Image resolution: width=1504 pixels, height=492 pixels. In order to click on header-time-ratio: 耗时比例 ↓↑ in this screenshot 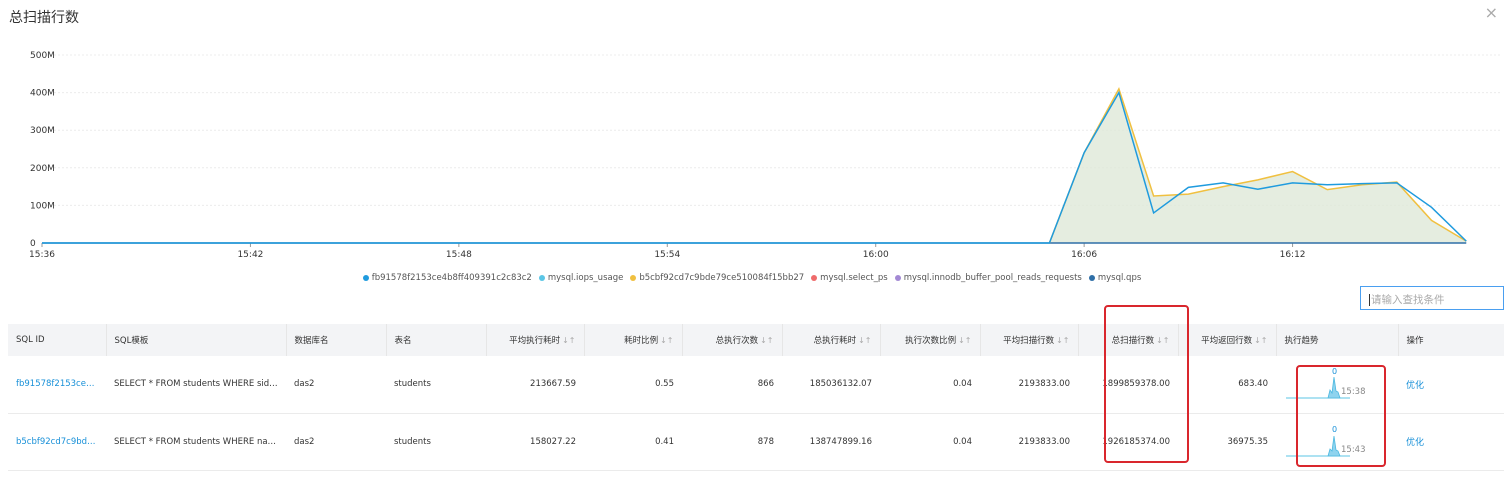, I will do `click(633, 340)`.